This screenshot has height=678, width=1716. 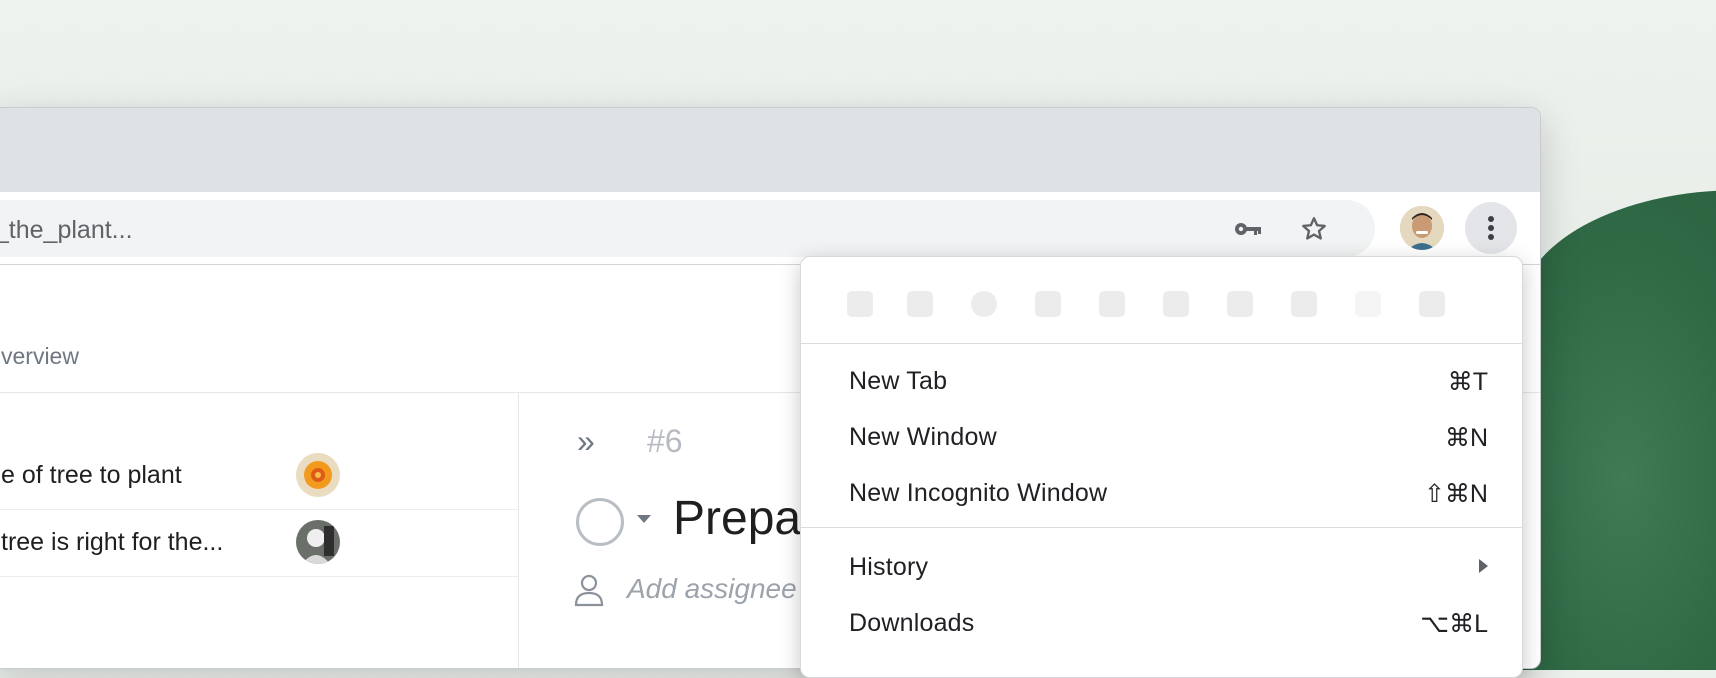 What do you see at coordinates (91, 475) in the screenshot?
I see `task-name: e of tree to plant` at bounding box center [91, 475].